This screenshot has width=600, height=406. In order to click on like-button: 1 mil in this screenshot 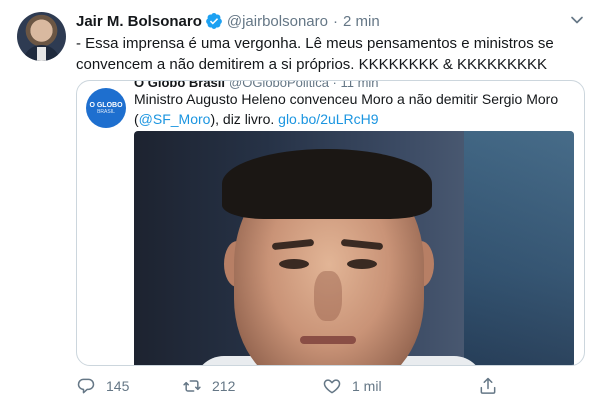, I will do `click(352, 386)`.